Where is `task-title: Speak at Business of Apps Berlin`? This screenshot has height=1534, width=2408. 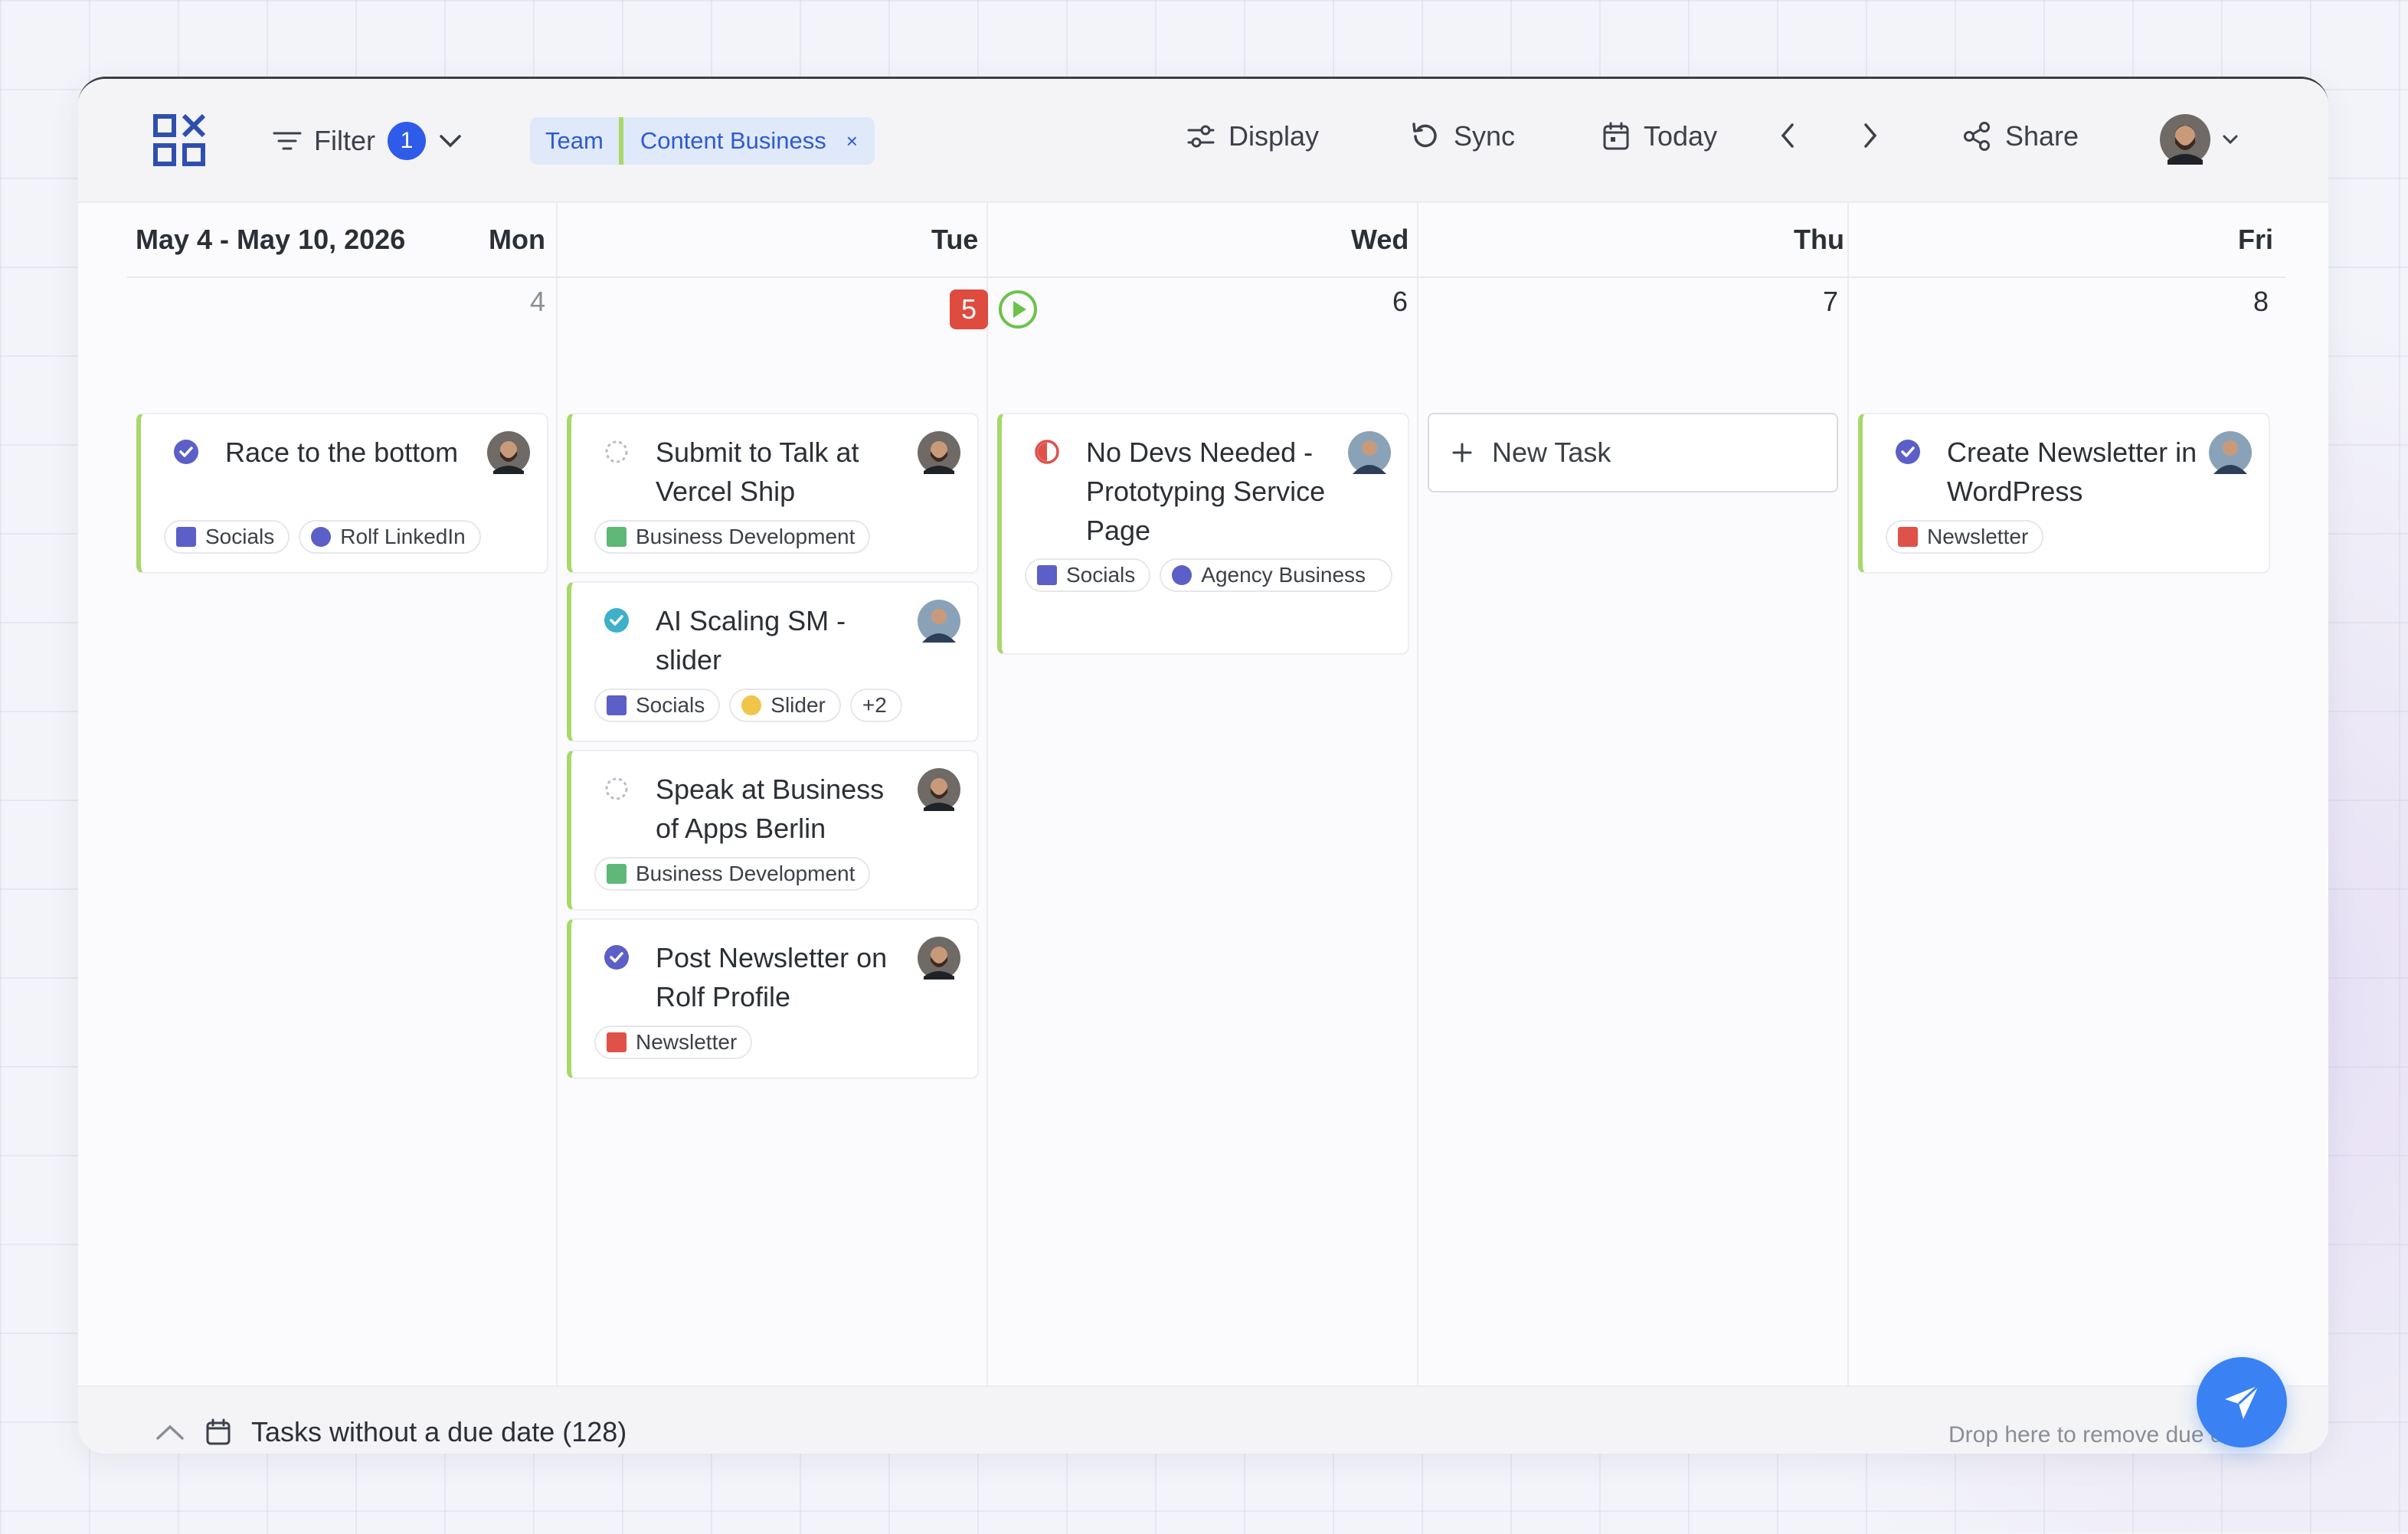
task-title: Speak at Business of Apps Berlin is located at coordinates (770, 809).